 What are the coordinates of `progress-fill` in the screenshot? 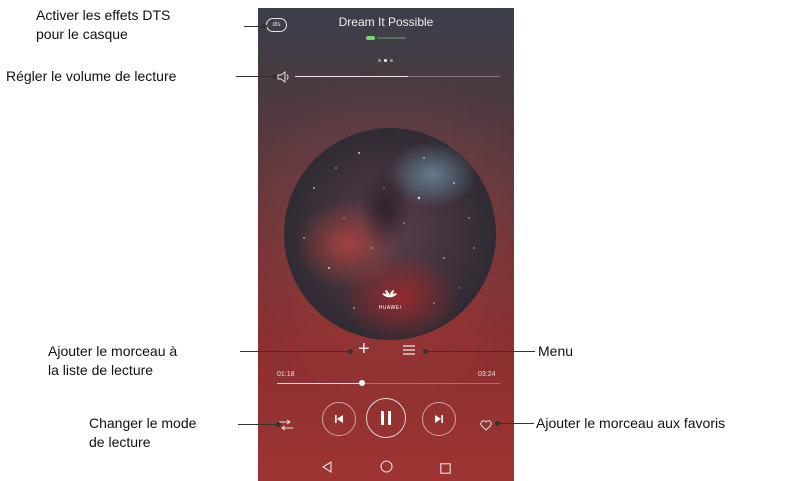 It's located at (319, 383).